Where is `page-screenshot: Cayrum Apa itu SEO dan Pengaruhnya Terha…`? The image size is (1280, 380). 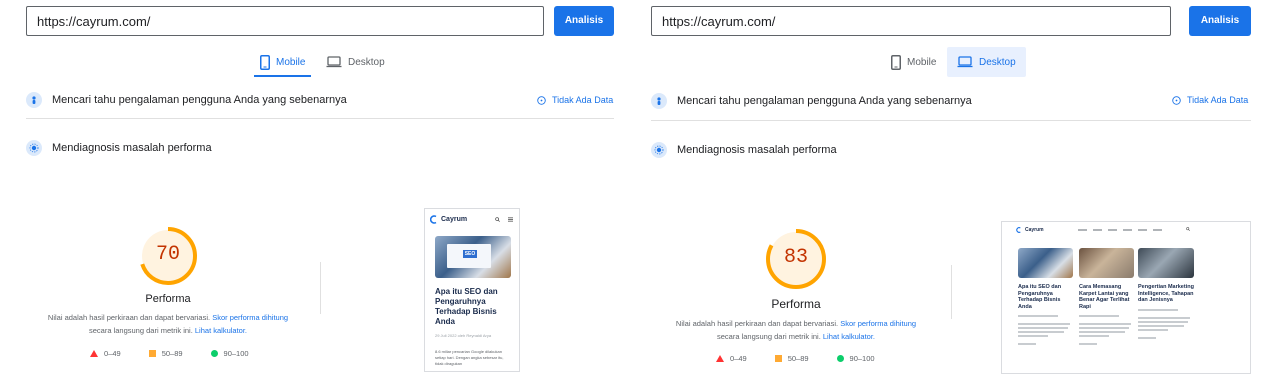 page-screenshot: Cayrum Apa itu SEO dan Pengaruhnya Terha… is located at coordinates (1126, 297).